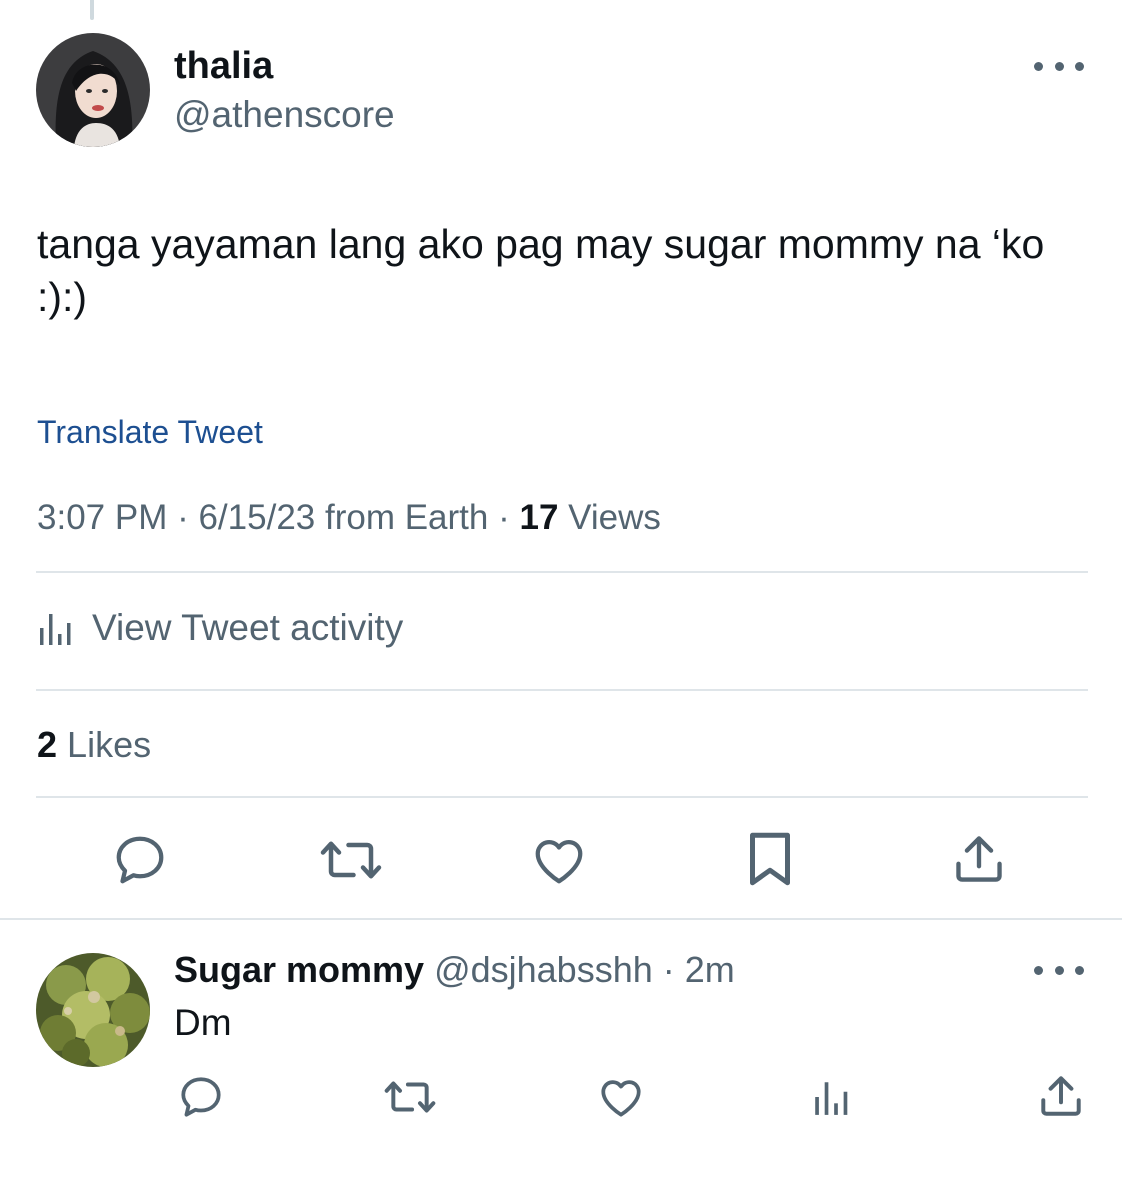 The width and height of the screenshot is (1122, 1200). Describe the element at coordinates (710, 969) in the screenshot. I see `reply-age: 2m` at that location.